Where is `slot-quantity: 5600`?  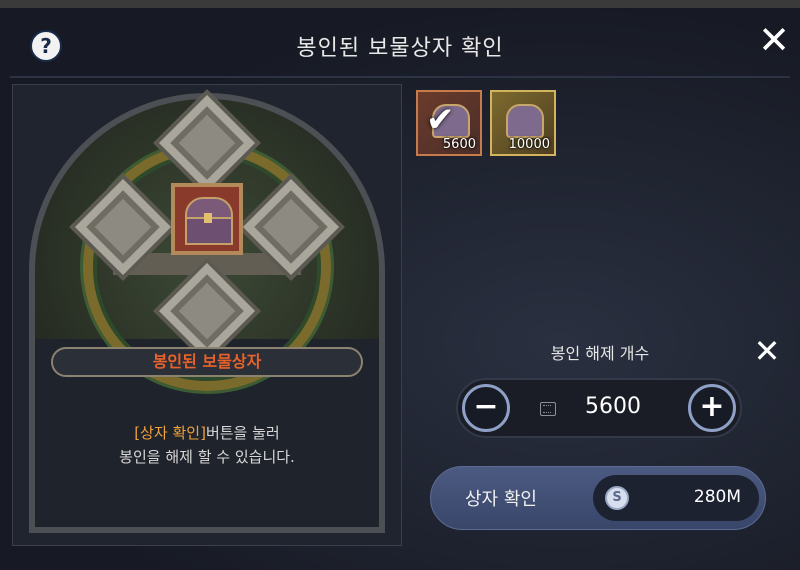
slot-quantity: 5600 is located at coordinates (459, 144).